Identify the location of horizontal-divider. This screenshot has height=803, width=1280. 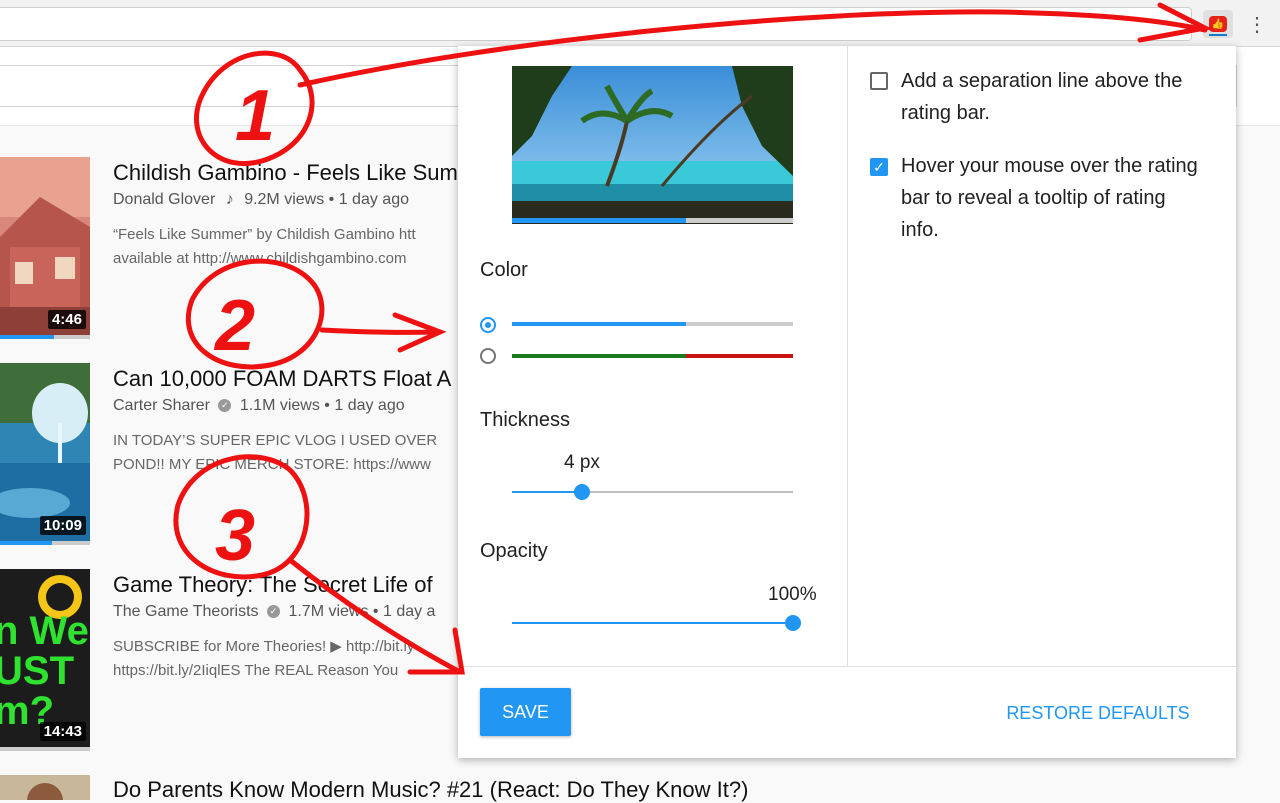
(847, 666).